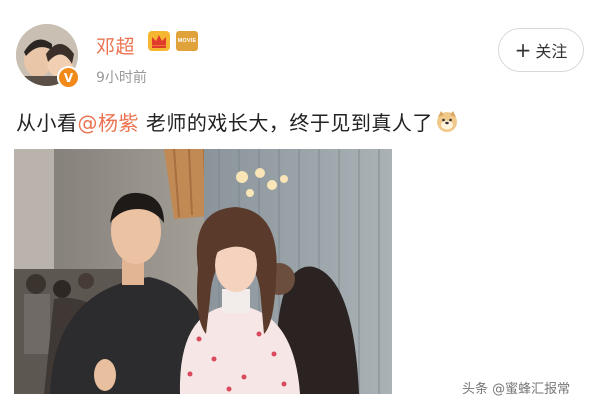 This screenshot has width=600, height=397. I want to click on crown-icon, so click(159, 41).